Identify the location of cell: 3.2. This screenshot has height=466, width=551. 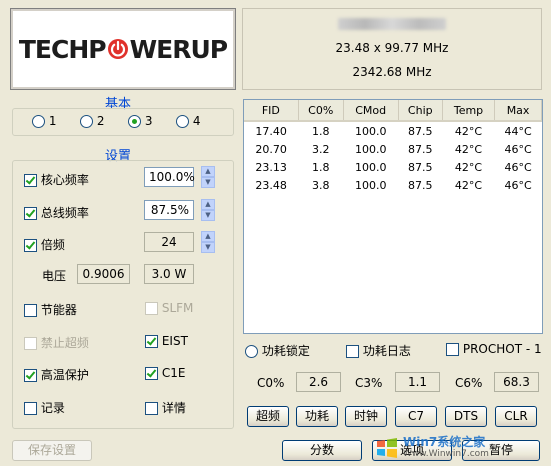
(320, 149).